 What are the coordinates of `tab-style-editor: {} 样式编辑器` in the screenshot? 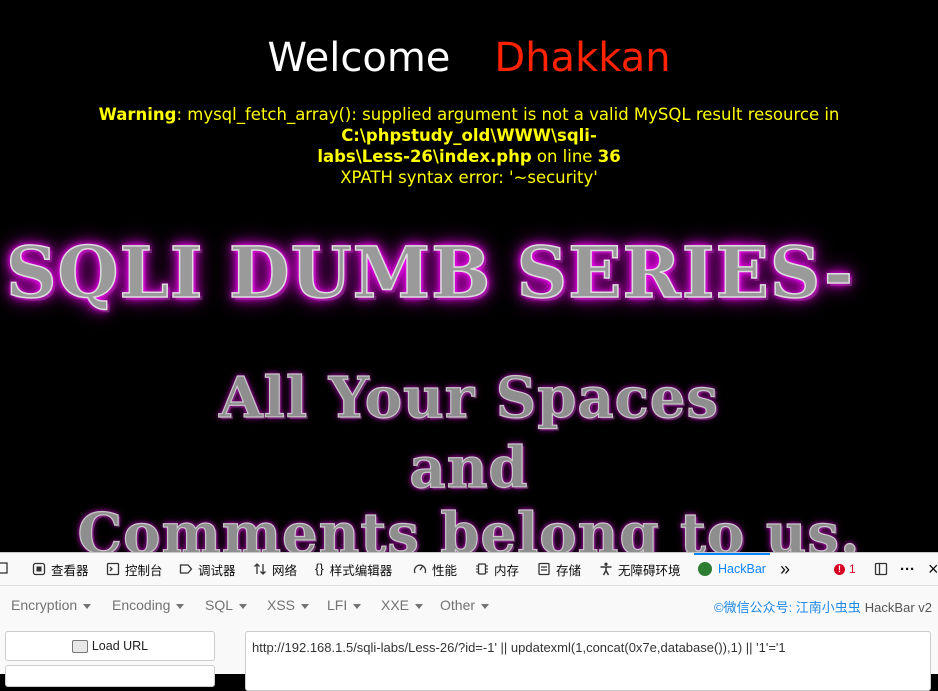 It's located at (353, 569).